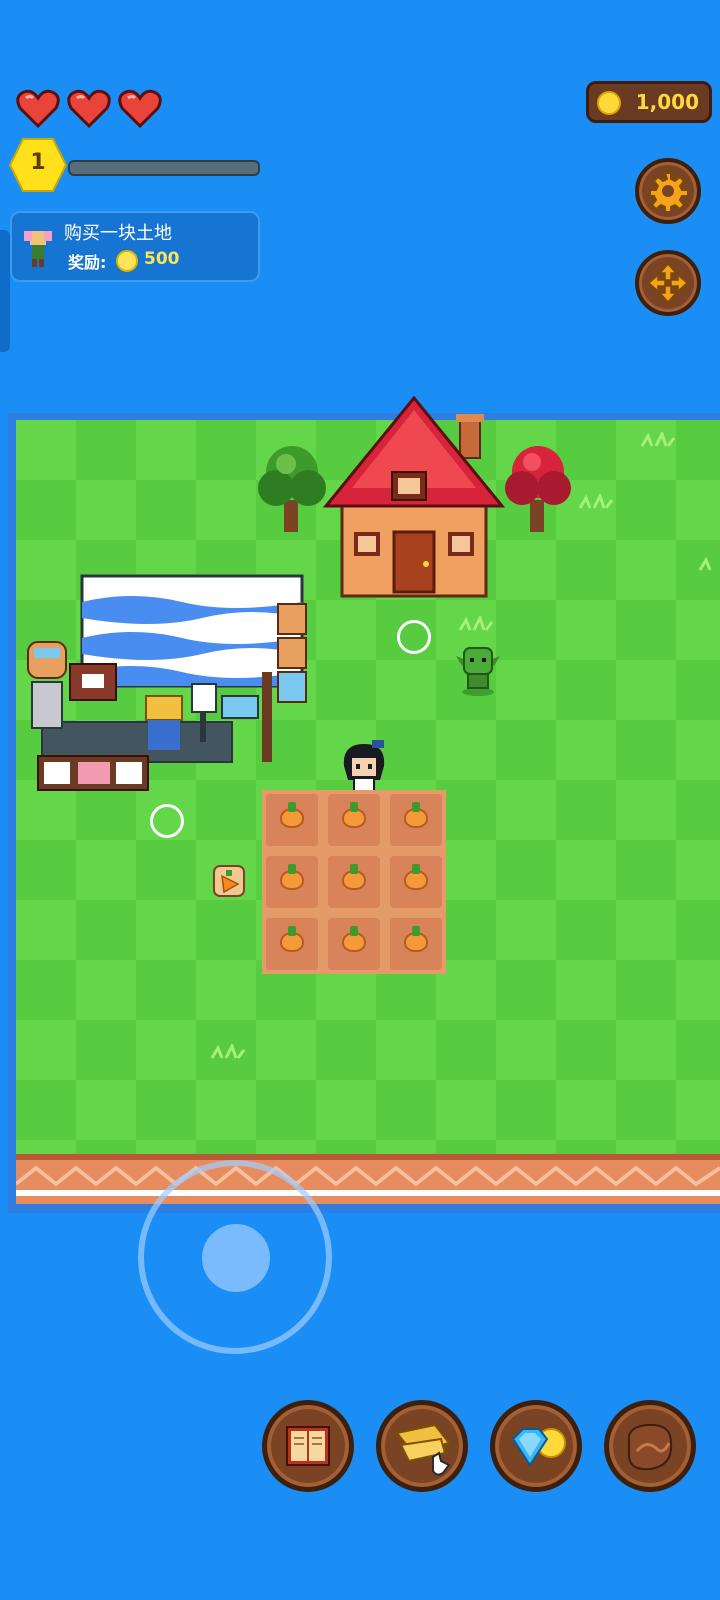  What do you see at coordinates (164, 168) in the screenshot?
I see `xp-progress-bar` at bounding box center [164, 168].